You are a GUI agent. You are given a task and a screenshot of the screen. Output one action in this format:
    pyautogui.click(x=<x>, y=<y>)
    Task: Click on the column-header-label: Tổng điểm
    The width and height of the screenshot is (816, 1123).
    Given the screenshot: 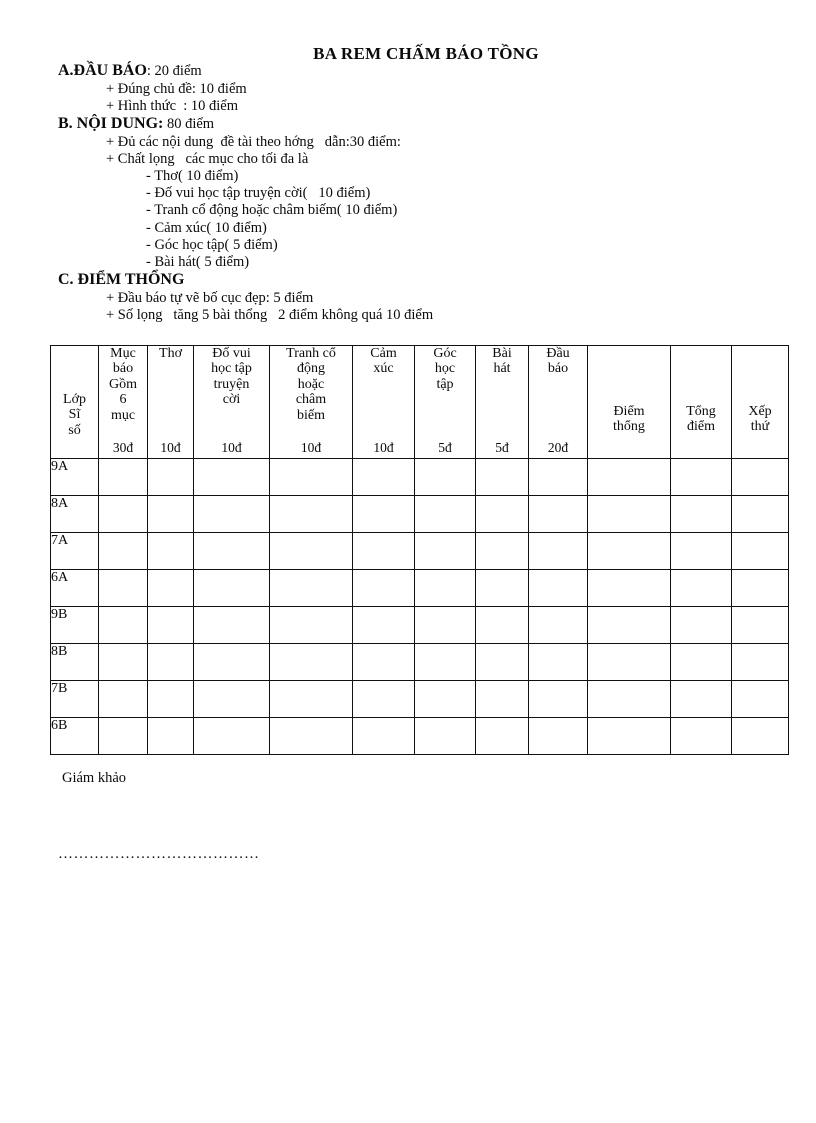 What is the action you would take?
    pyautogui.click(x=701, y=418)
    